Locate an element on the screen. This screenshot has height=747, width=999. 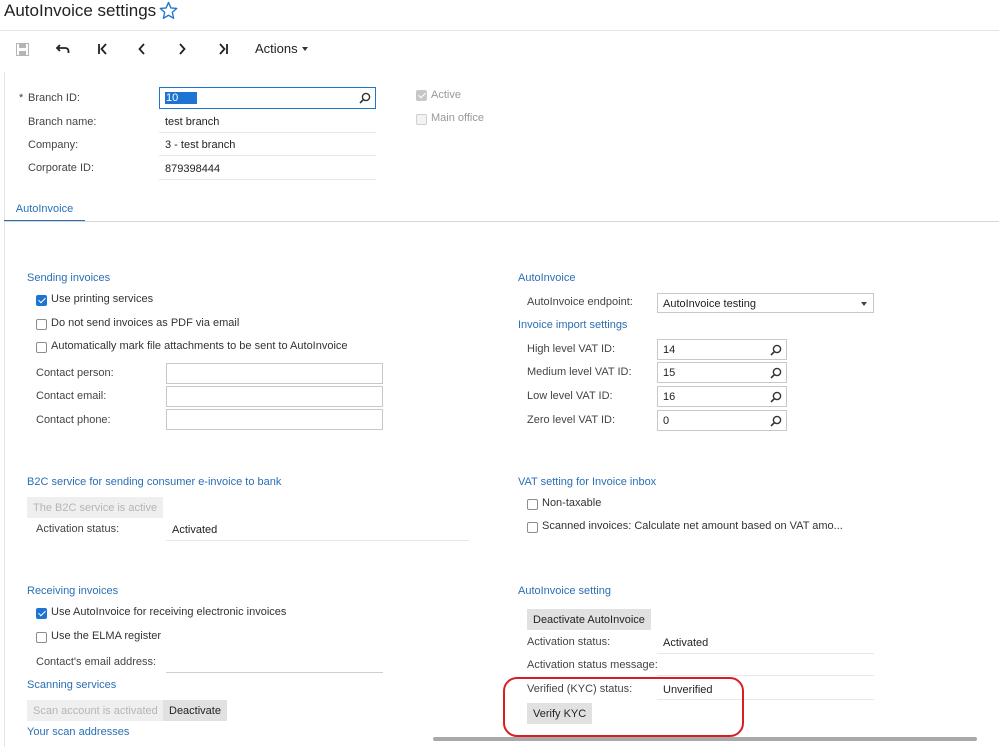
chevron-right-icon is located at coordinates (182, 49).